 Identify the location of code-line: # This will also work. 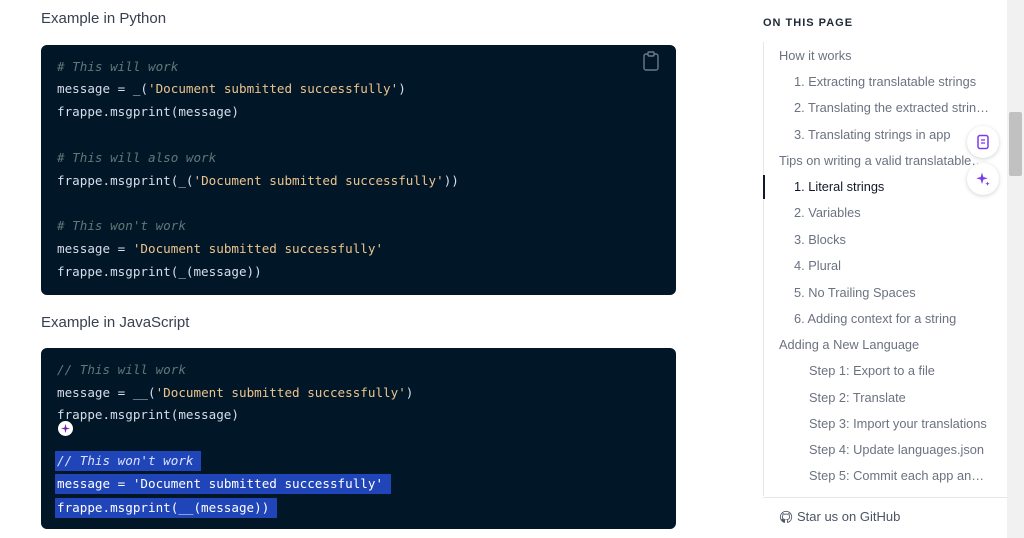
(136, 158).